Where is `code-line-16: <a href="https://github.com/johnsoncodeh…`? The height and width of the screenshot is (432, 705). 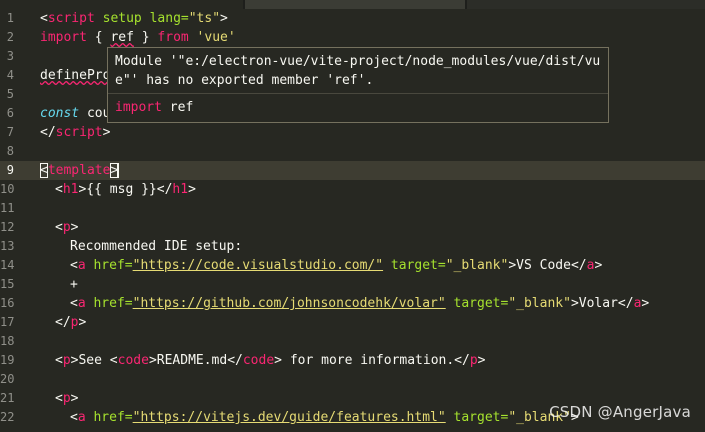
code-line-16: <a href="https://github.com/johnsoncodeh… is located at coordinates (359, 303).